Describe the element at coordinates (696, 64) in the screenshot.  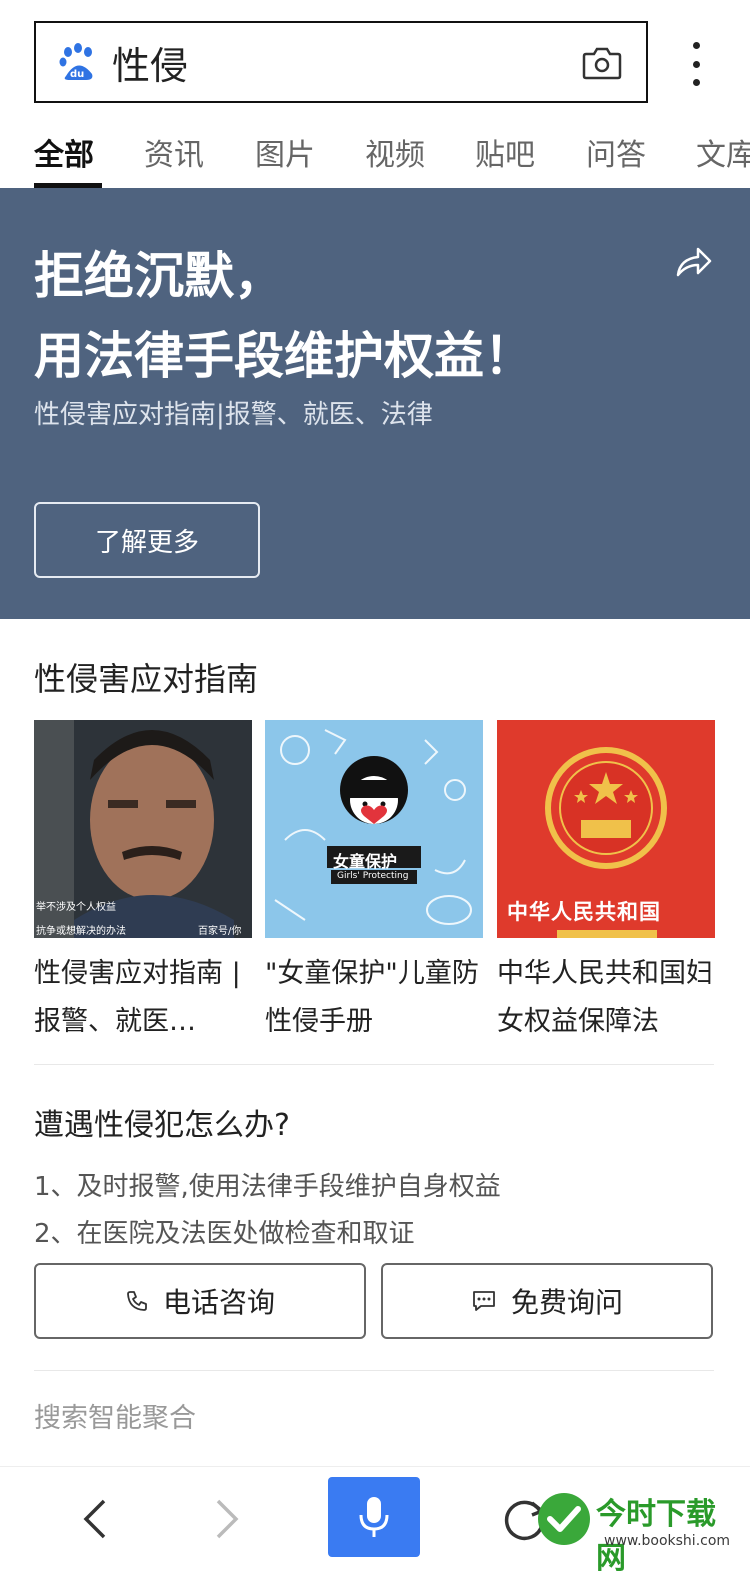
I see `more-menu-icon` at that location.